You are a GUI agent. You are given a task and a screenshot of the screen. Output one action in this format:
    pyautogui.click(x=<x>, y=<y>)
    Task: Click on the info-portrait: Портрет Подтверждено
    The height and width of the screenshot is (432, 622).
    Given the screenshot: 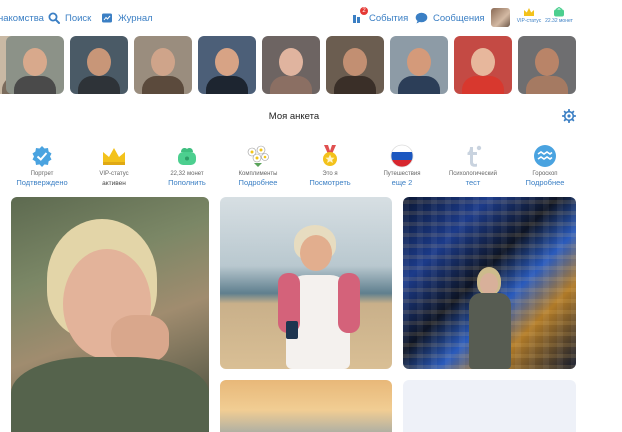 What is the action you would take?
    pyautogui.click(x=42, y=165)
    